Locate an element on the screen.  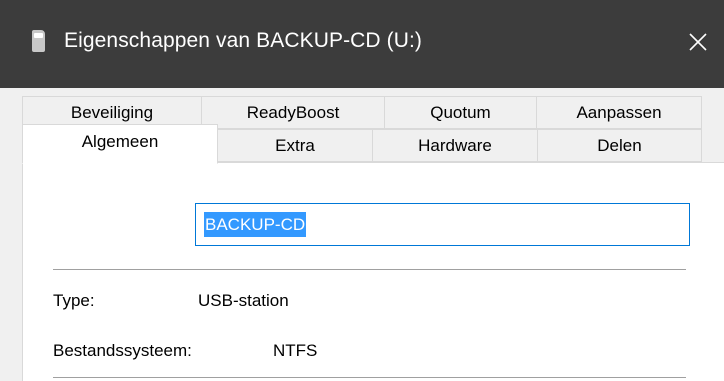
tab-extra: Extra is located at coordinates (295, 145).